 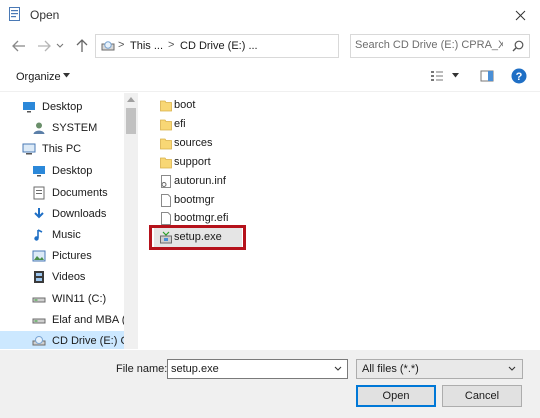 I want to click on nav-item-label: WIN11 (C:), so click(x=79, y=299).